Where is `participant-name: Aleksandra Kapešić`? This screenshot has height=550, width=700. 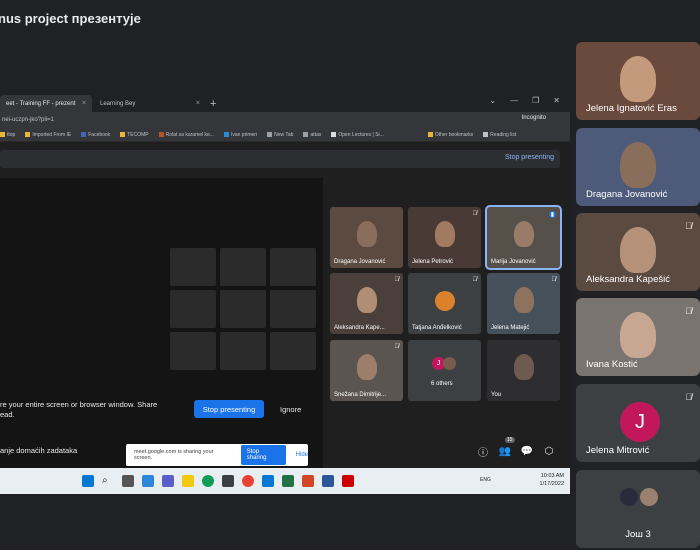 participant-name: Aleksandra Kapešić is located at coordinates (628, 279).